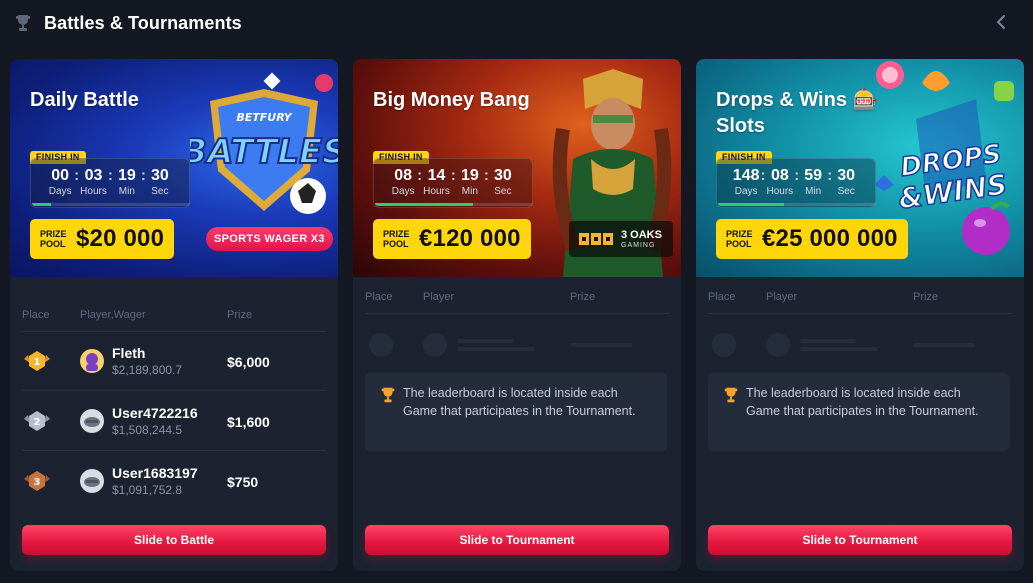 The height and width of the screenshot is (583, 1033). I want to click on prize-pool-value: $20 000, so click(120, 238).